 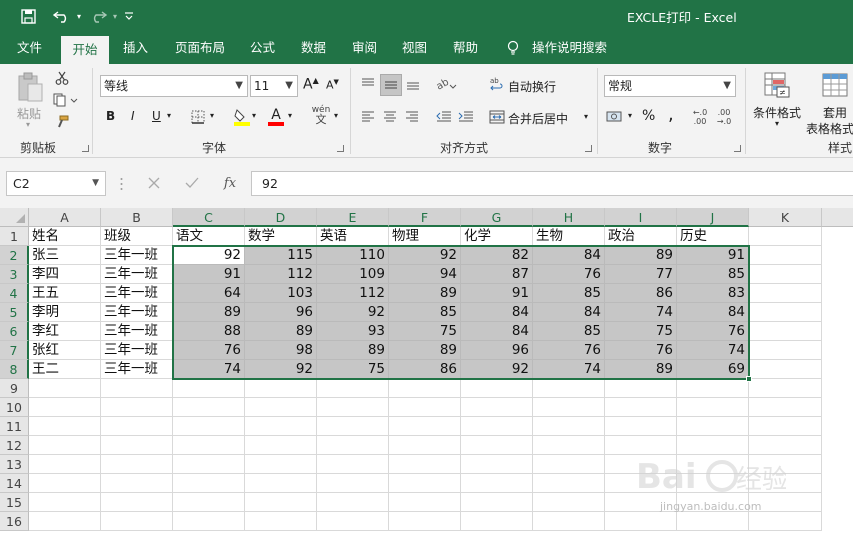 I want to click on fill-color-icon, so click(x=242, y=117).